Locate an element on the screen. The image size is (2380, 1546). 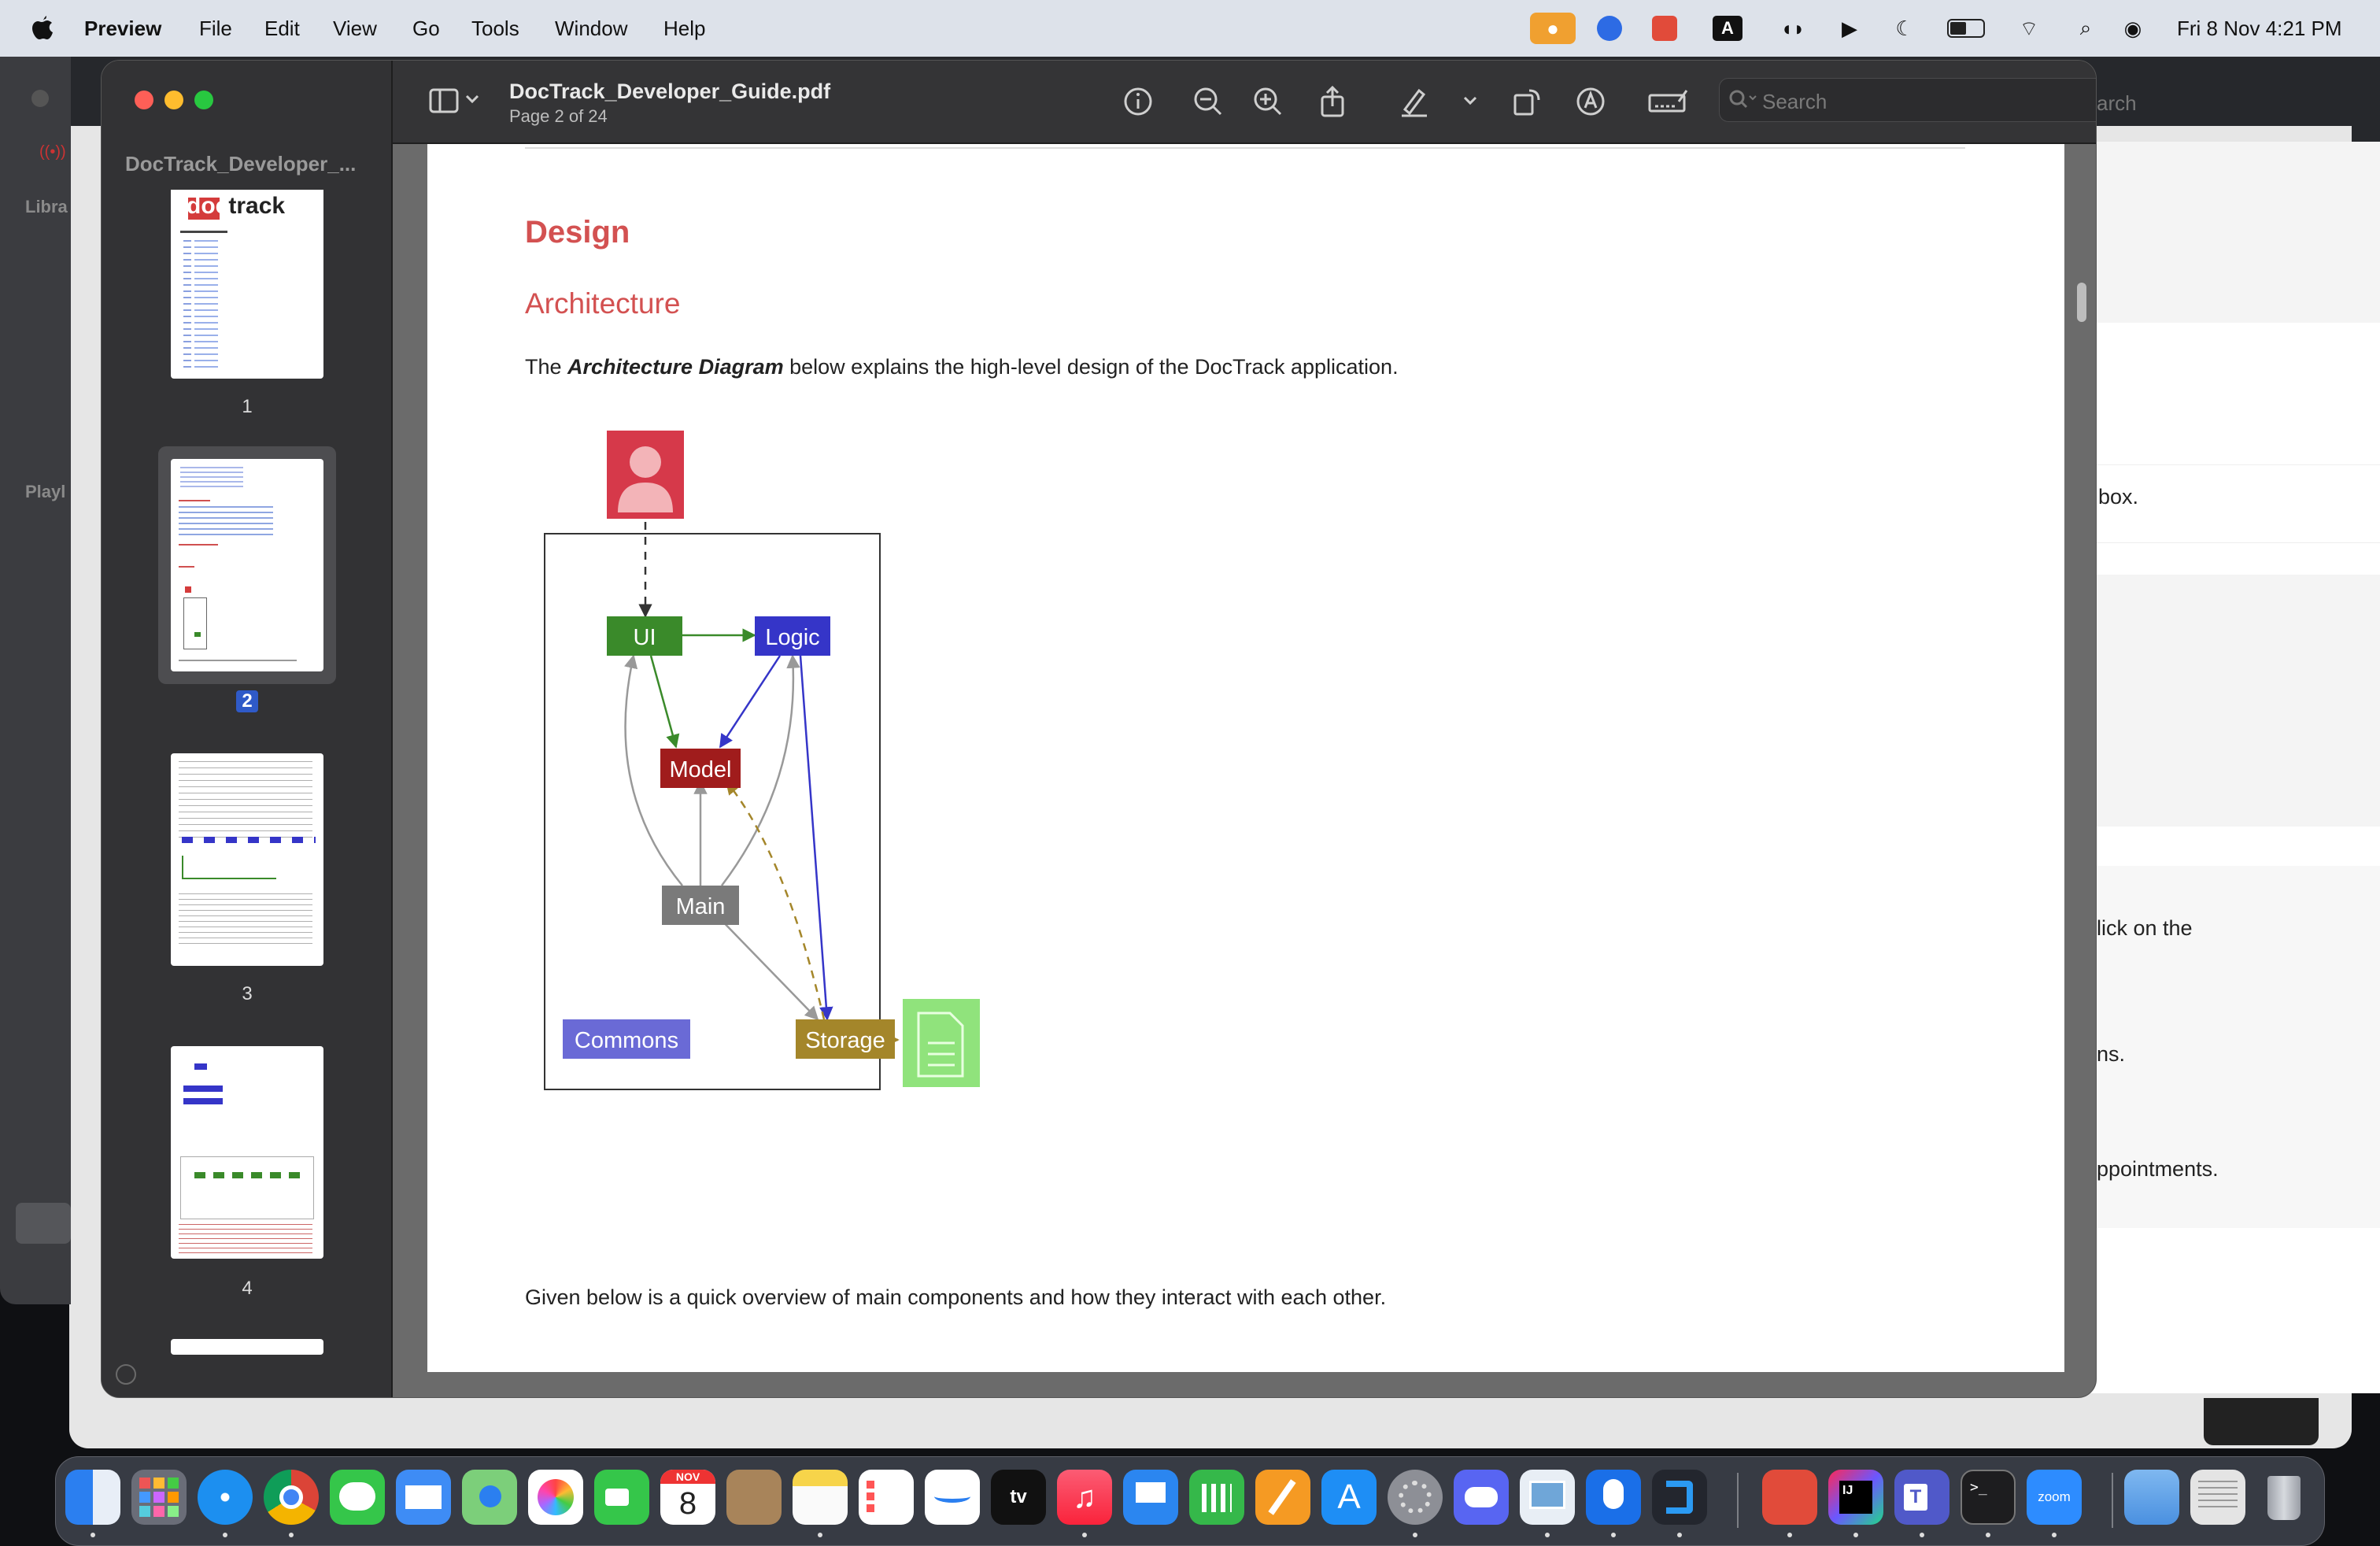
calendar-icon: NOV 8 is located at coordinates (687, 1497).